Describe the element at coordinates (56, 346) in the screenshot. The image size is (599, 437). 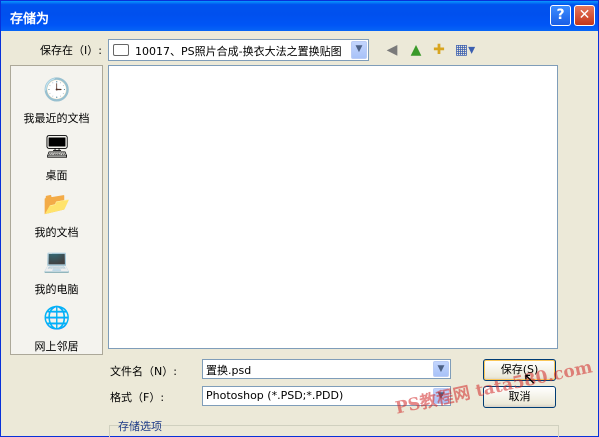
I see `place-label: 网上邻居` at that location.